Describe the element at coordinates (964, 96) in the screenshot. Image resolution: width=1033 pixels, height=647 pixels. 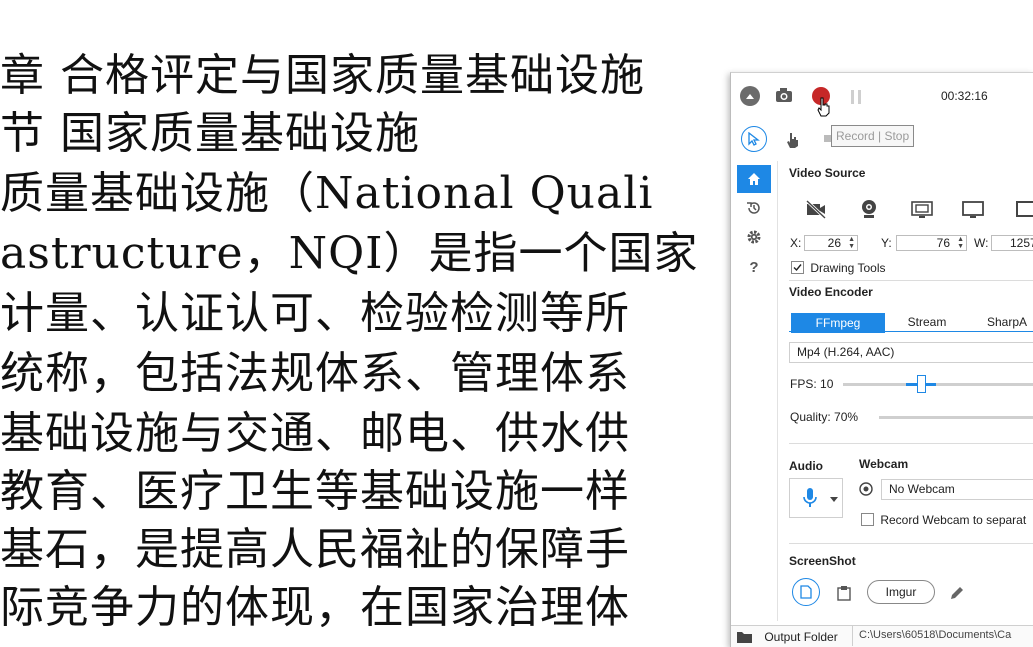
I see `elapsed-timer: 00:32:16` at that location.